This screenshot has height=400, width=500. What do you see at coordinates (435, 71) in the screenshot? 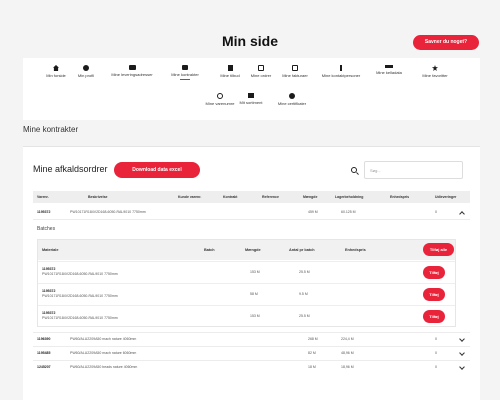
I see `nav-item-favoritter: Mine favoritter` at bounding box center [435, 71].